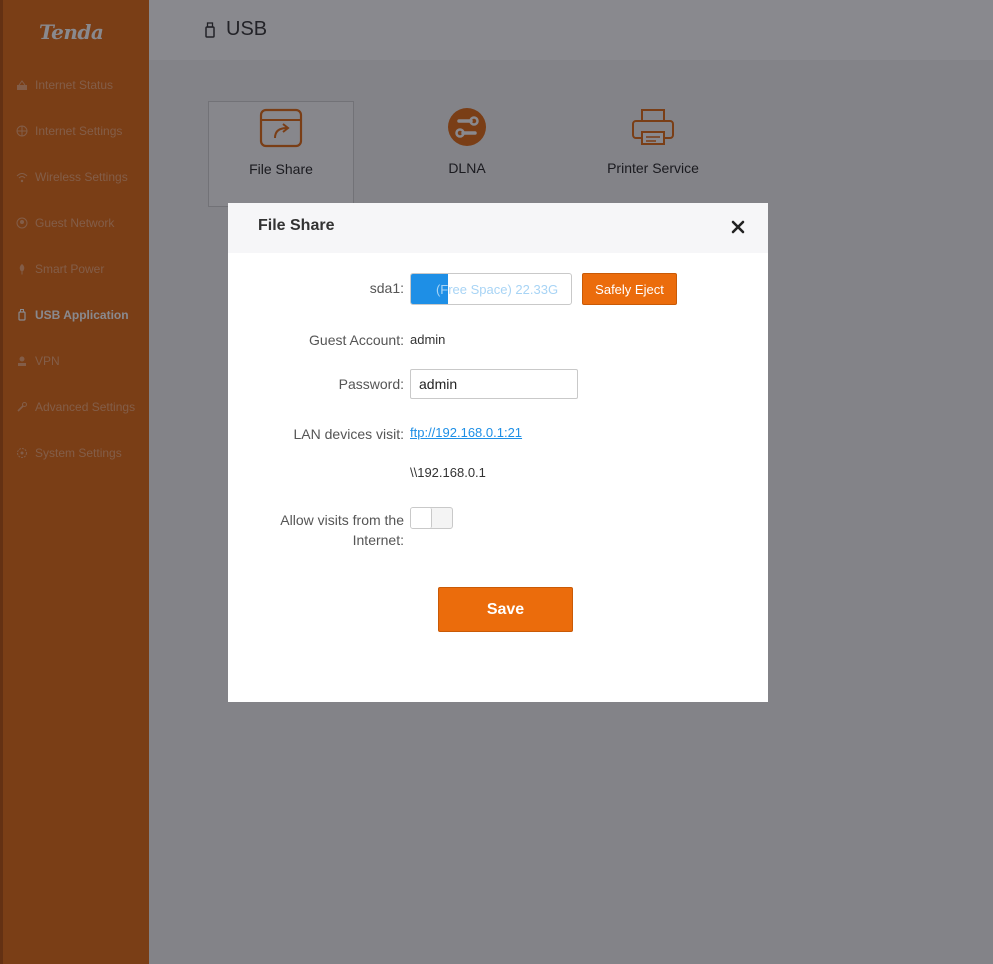  Describe the element at coordinates (505, 609) in the screenshot. I see `save-button: Save` at that location.